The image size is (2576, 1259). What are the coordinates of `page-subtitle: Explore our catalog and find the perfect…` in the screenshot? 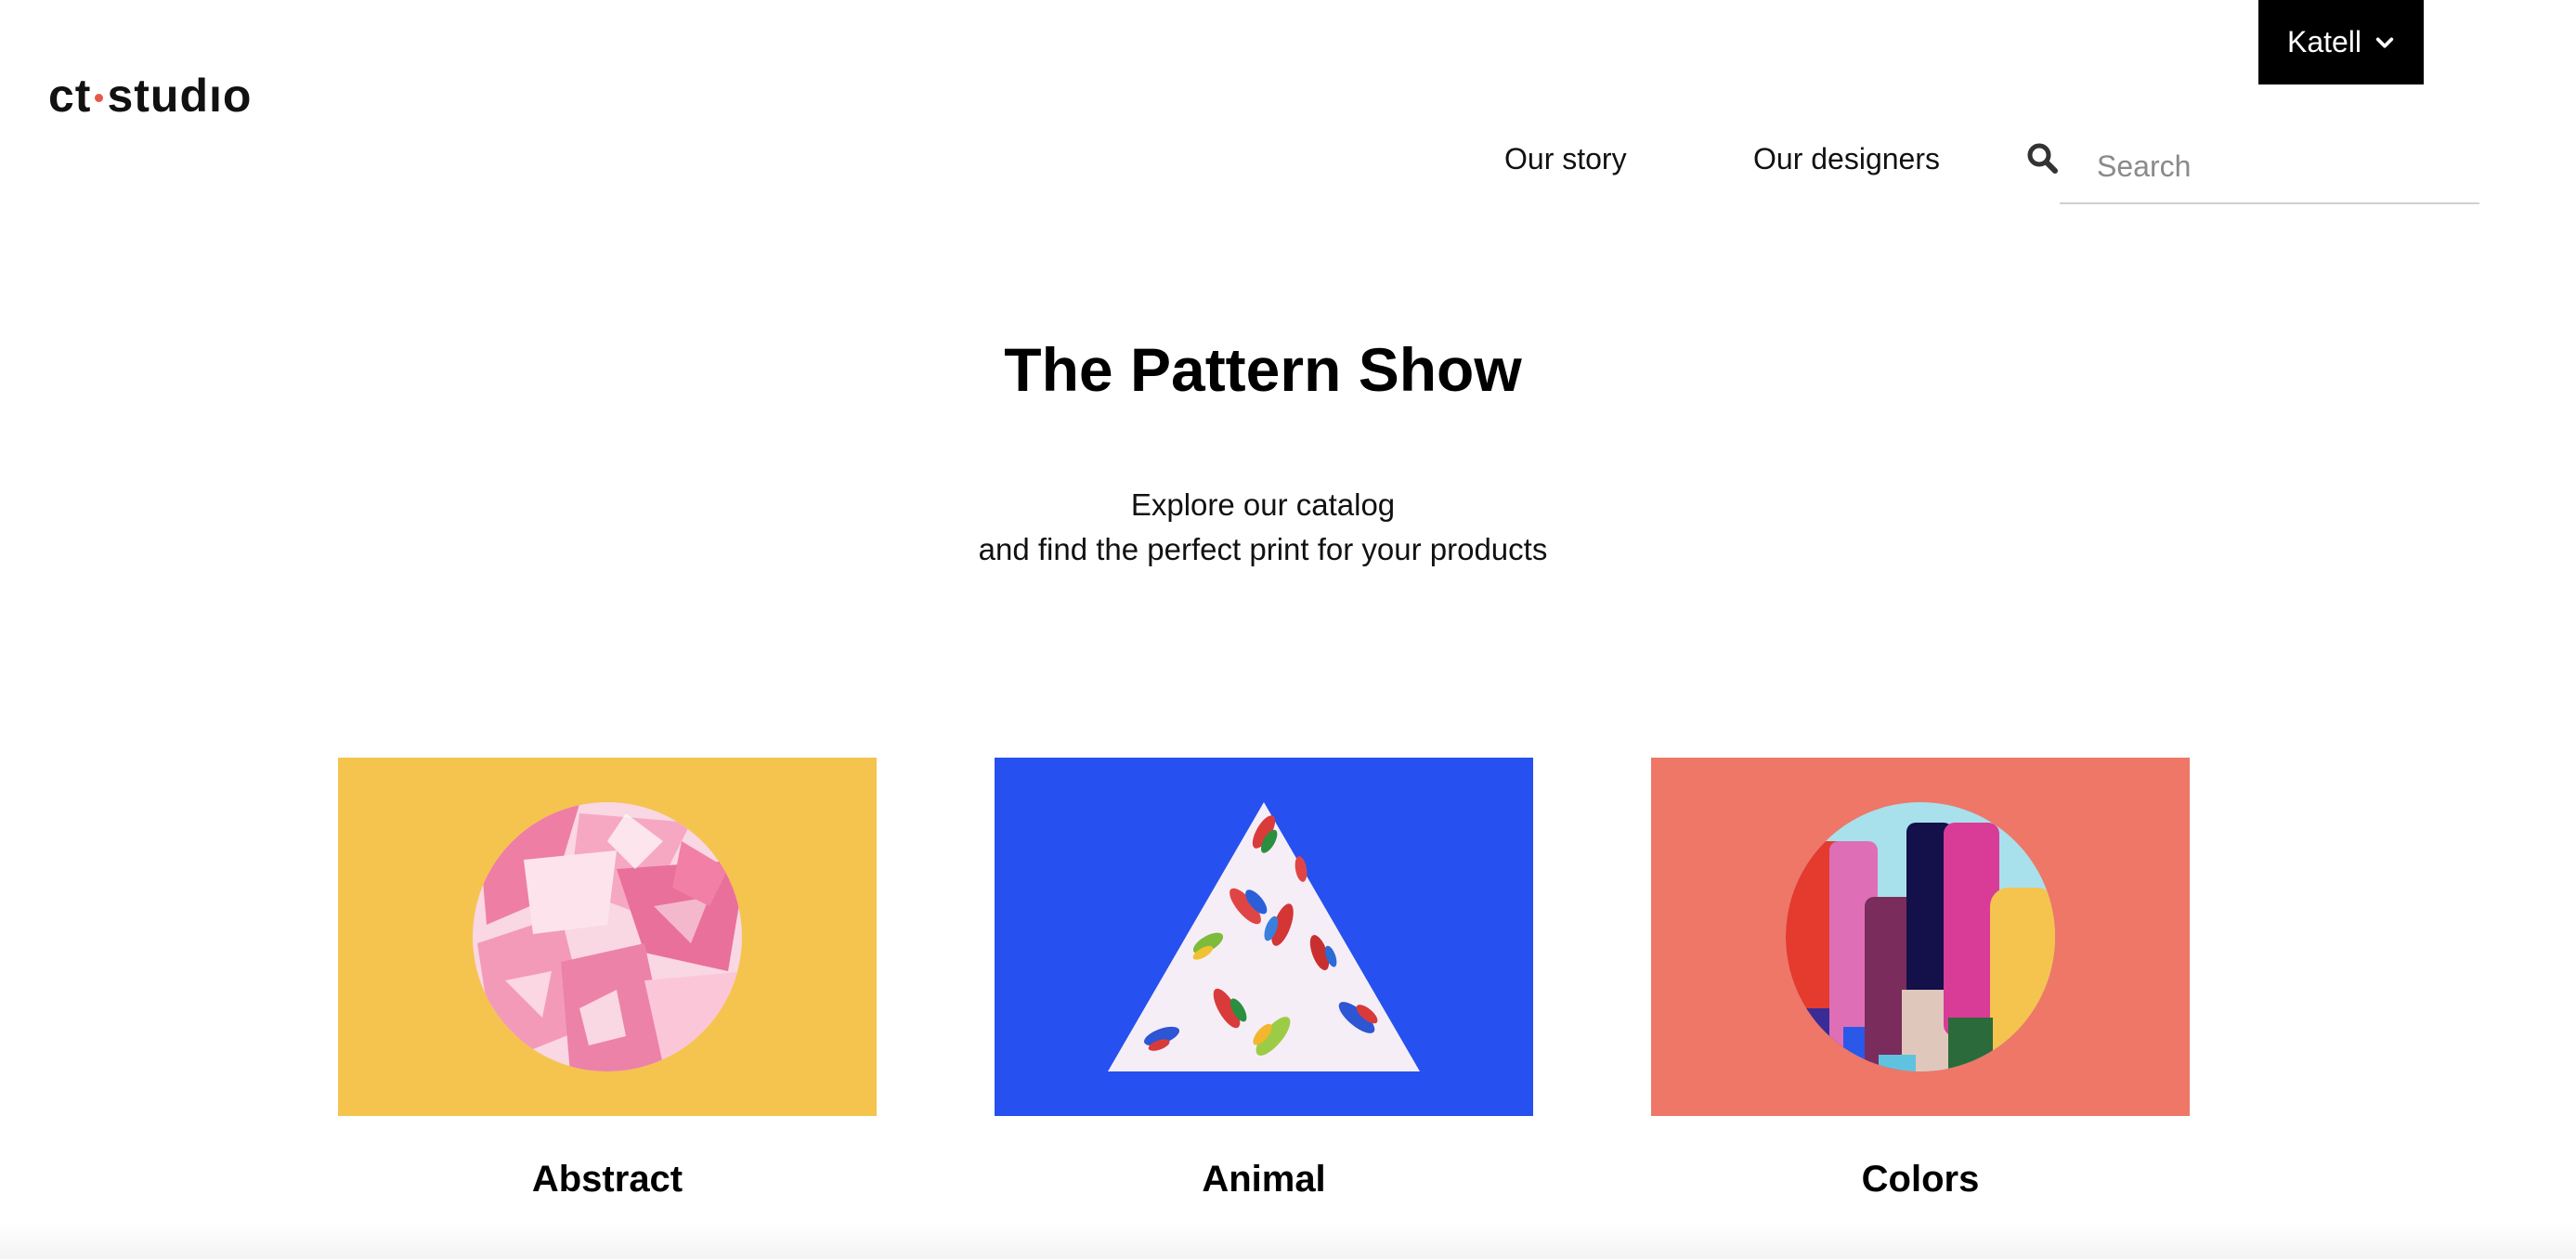 It's located at (1263, 527).